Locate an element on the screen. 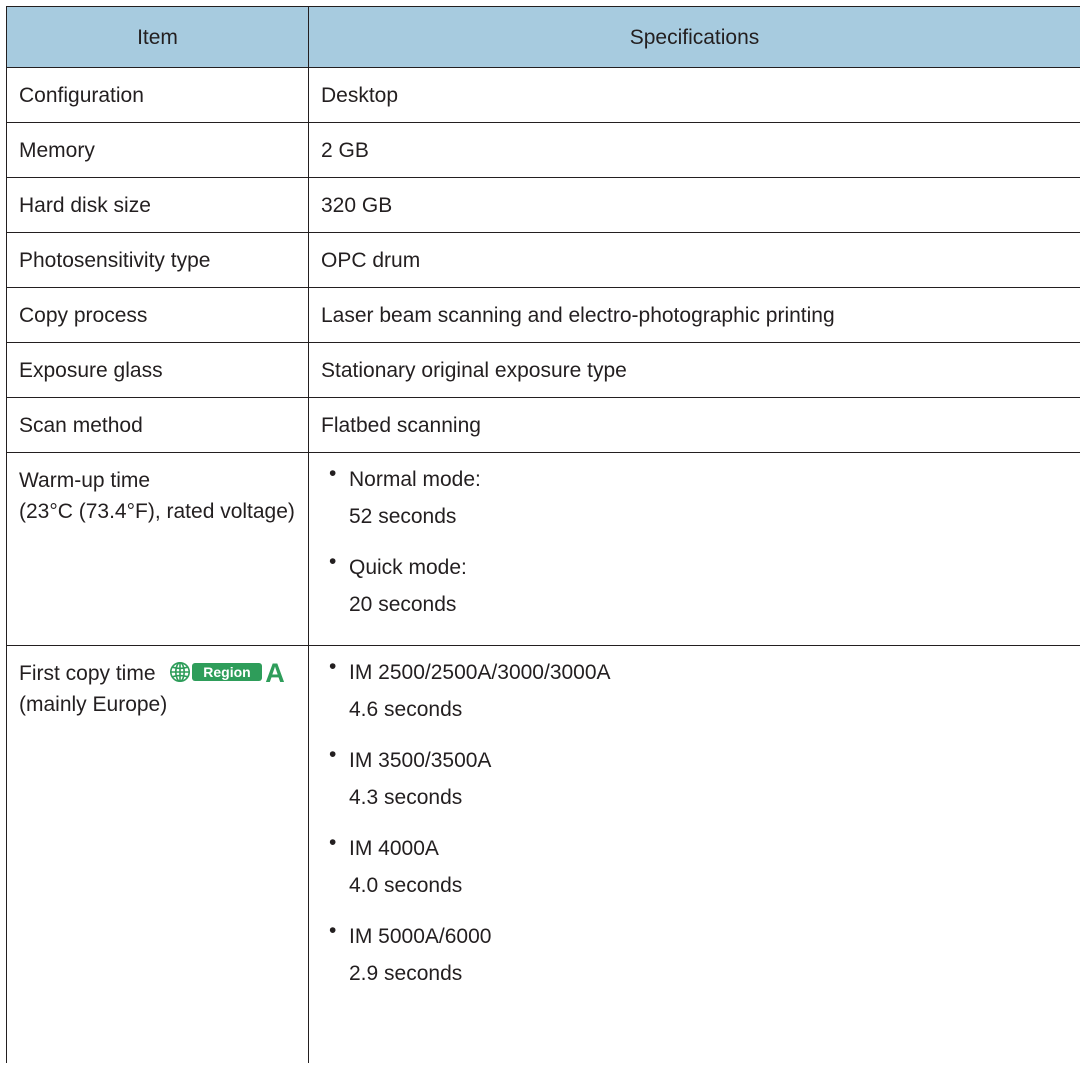 The width and height of the screenshot is (1080, 1068). list-item: • IM 5000A/6000 2.9 seconds is located at coordinates (694, 959).